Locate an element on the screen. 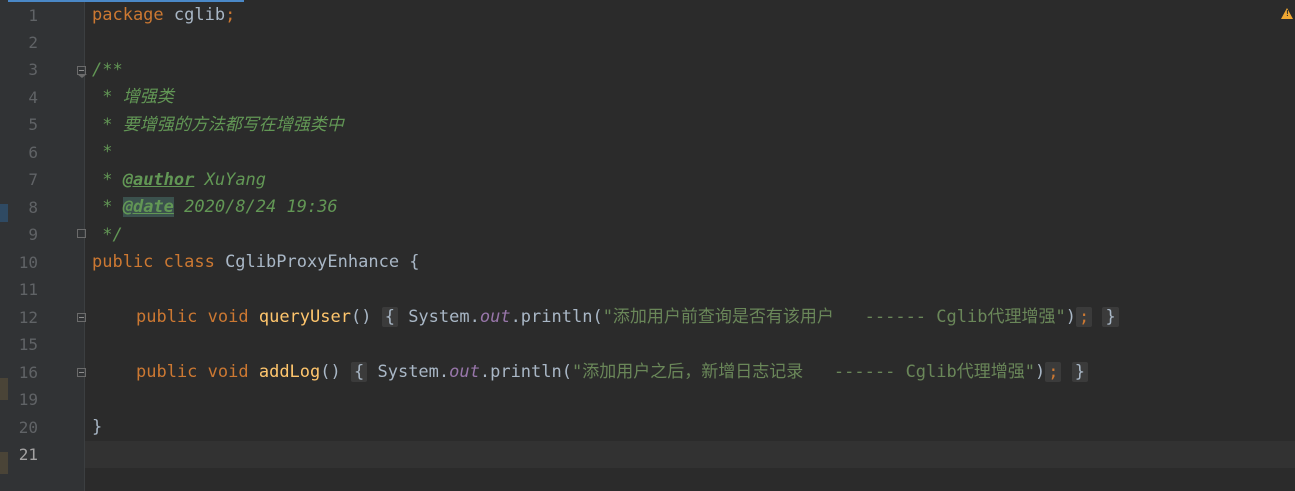  code-line-9: */ is located at coordinates (107, 235).